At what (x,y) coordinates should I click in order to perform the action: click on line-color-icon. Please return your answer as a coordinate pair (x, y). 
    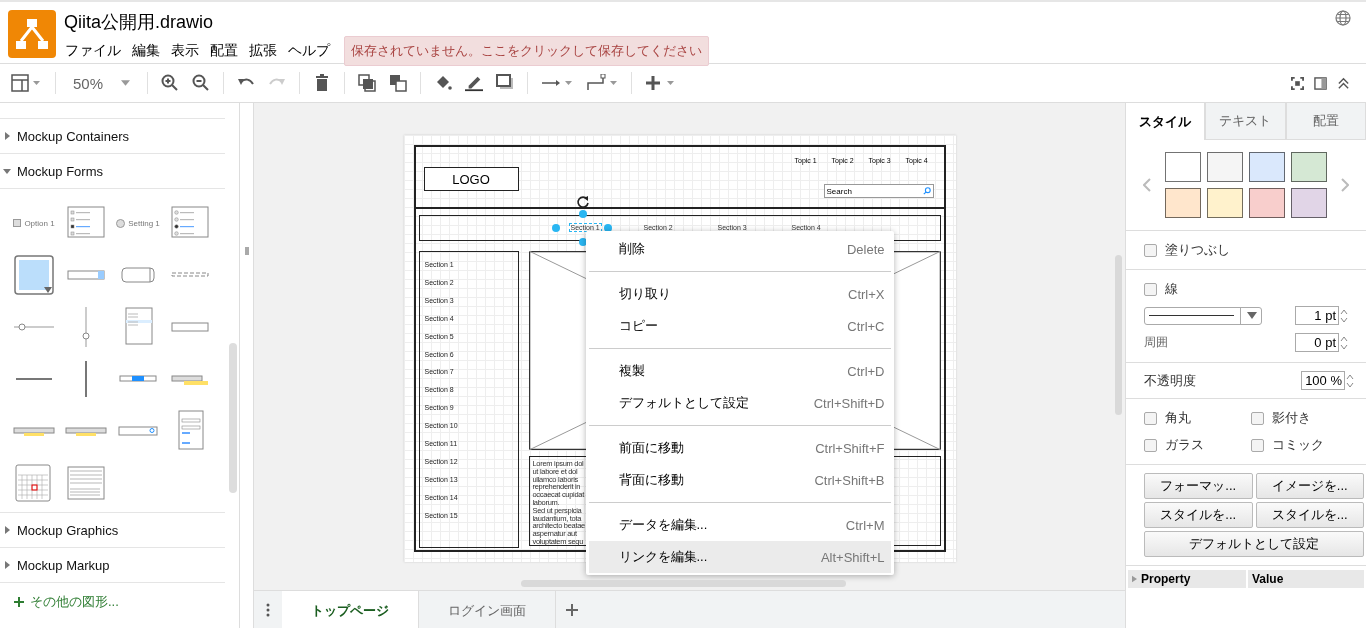
    Looking at the image, I should click on (474, 83).